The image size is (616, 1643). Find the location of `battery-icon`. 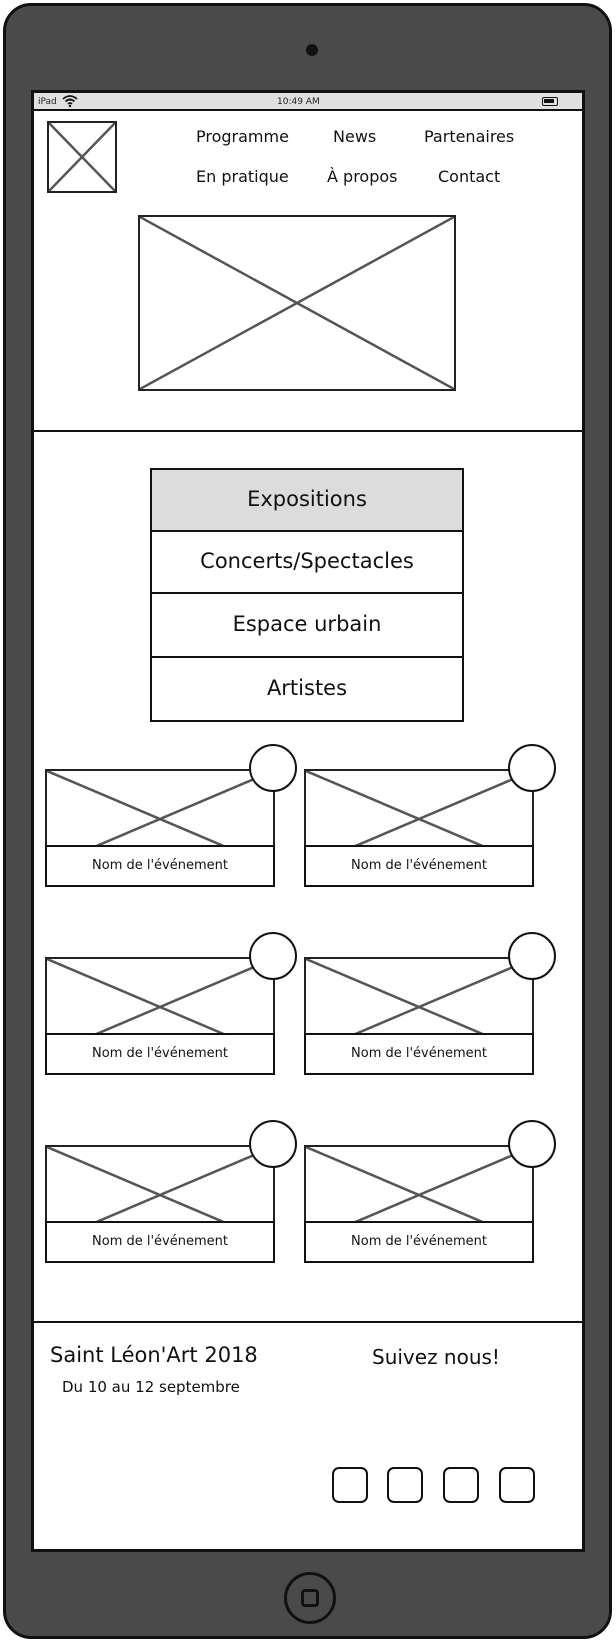

battery-icon is located at coordinates (550, 101).